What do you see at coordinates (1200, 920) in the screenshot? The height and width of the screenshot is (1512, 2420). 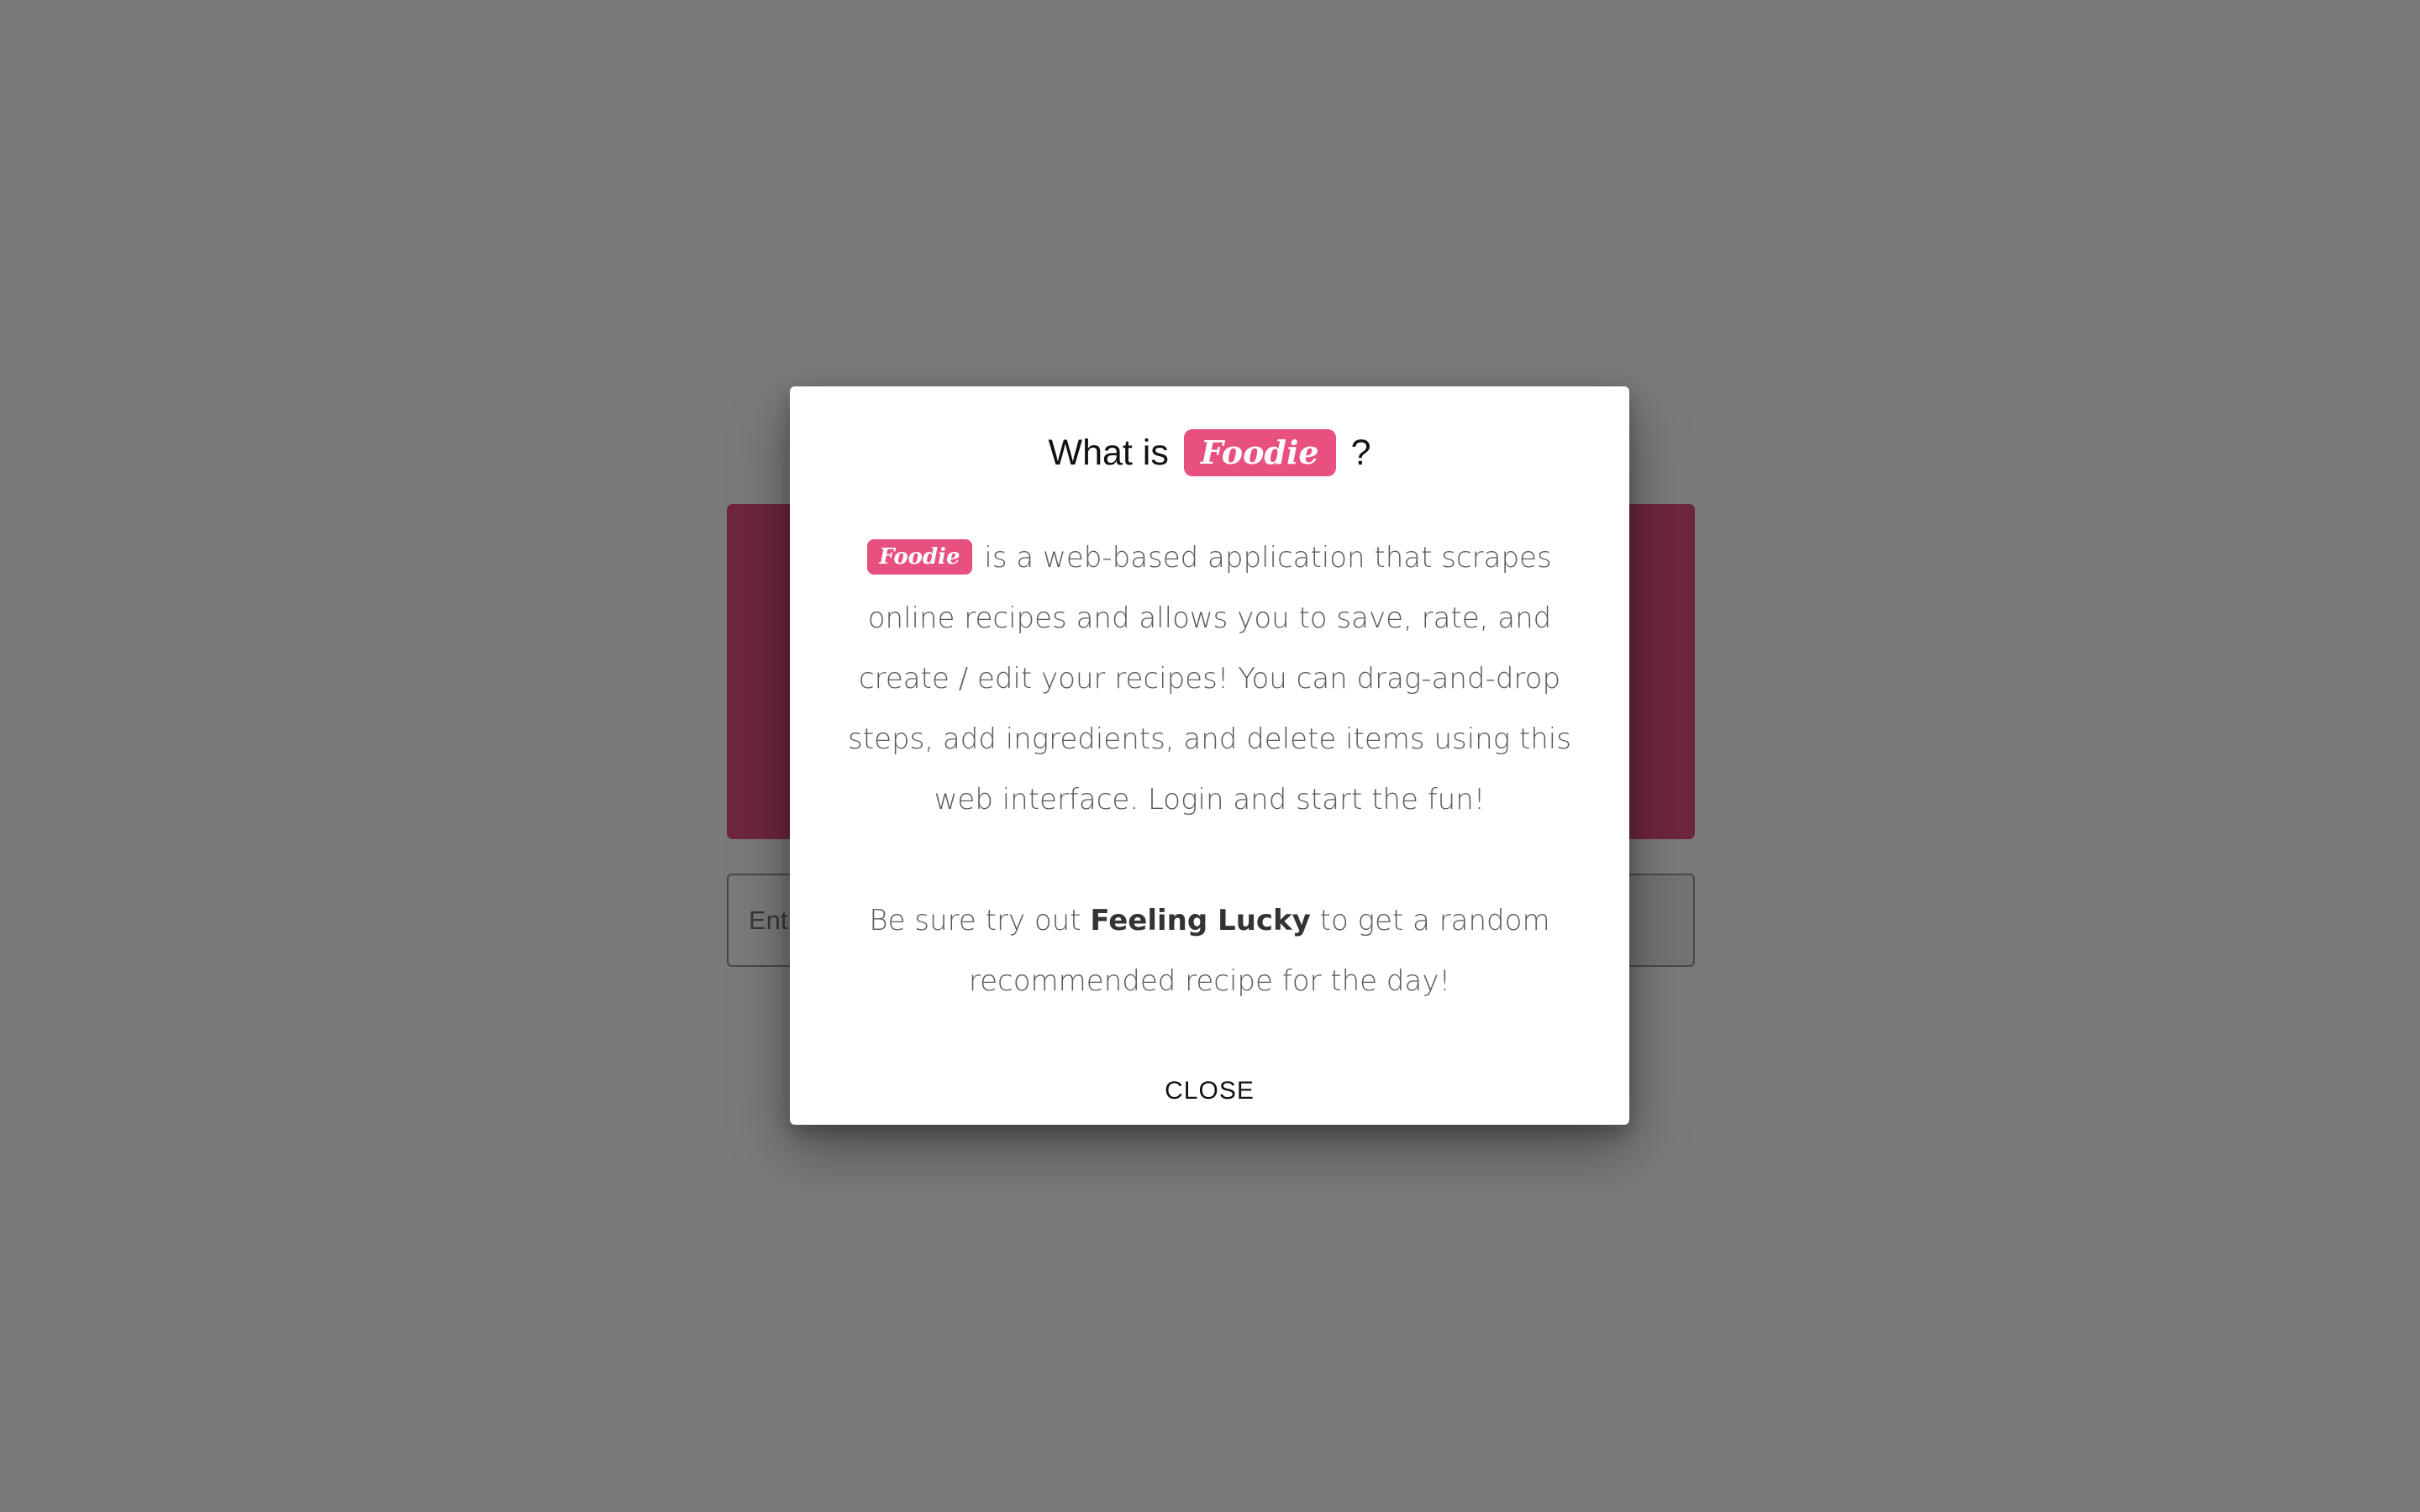 I see `feeling-lucky-label: Feeling Lucky` at bounding box center [1200, 920].